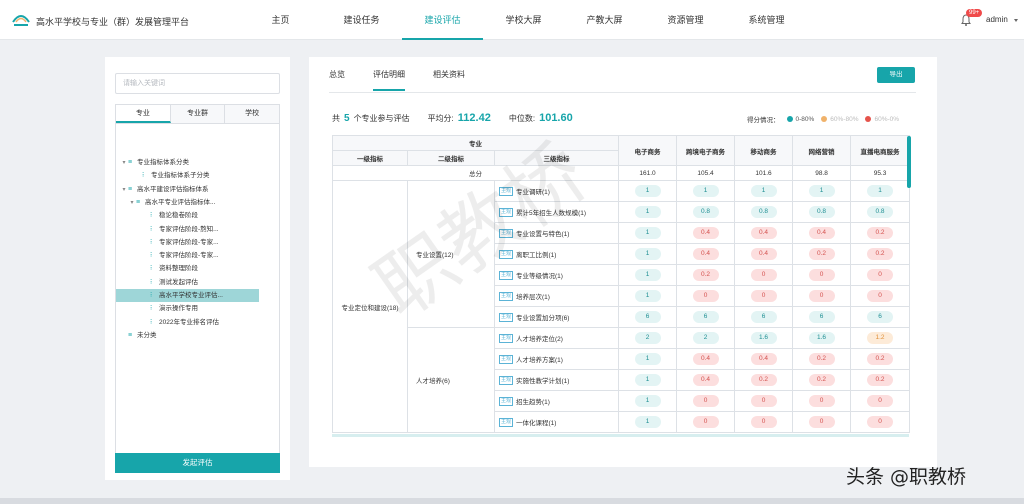 The width and height of the screenshot is (1024, 504). I want to click on search-input, so click(197, 83).